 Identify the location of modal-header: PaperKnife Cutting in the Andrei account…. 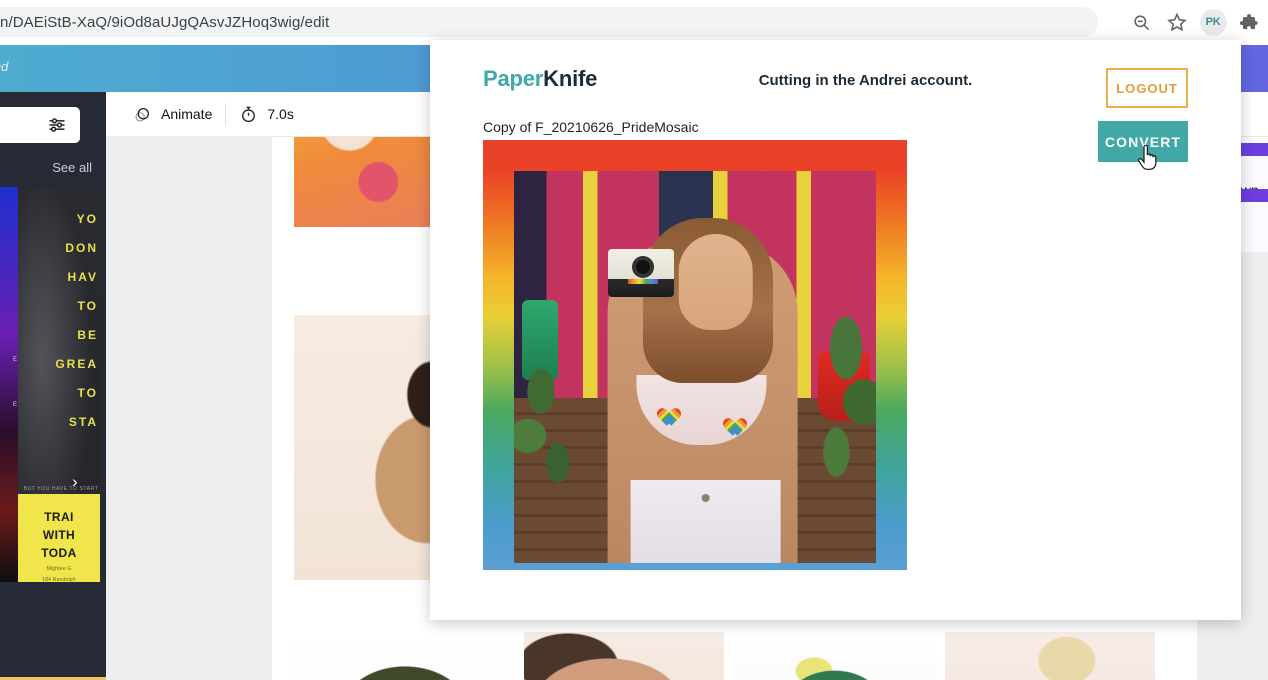
(835, 76).